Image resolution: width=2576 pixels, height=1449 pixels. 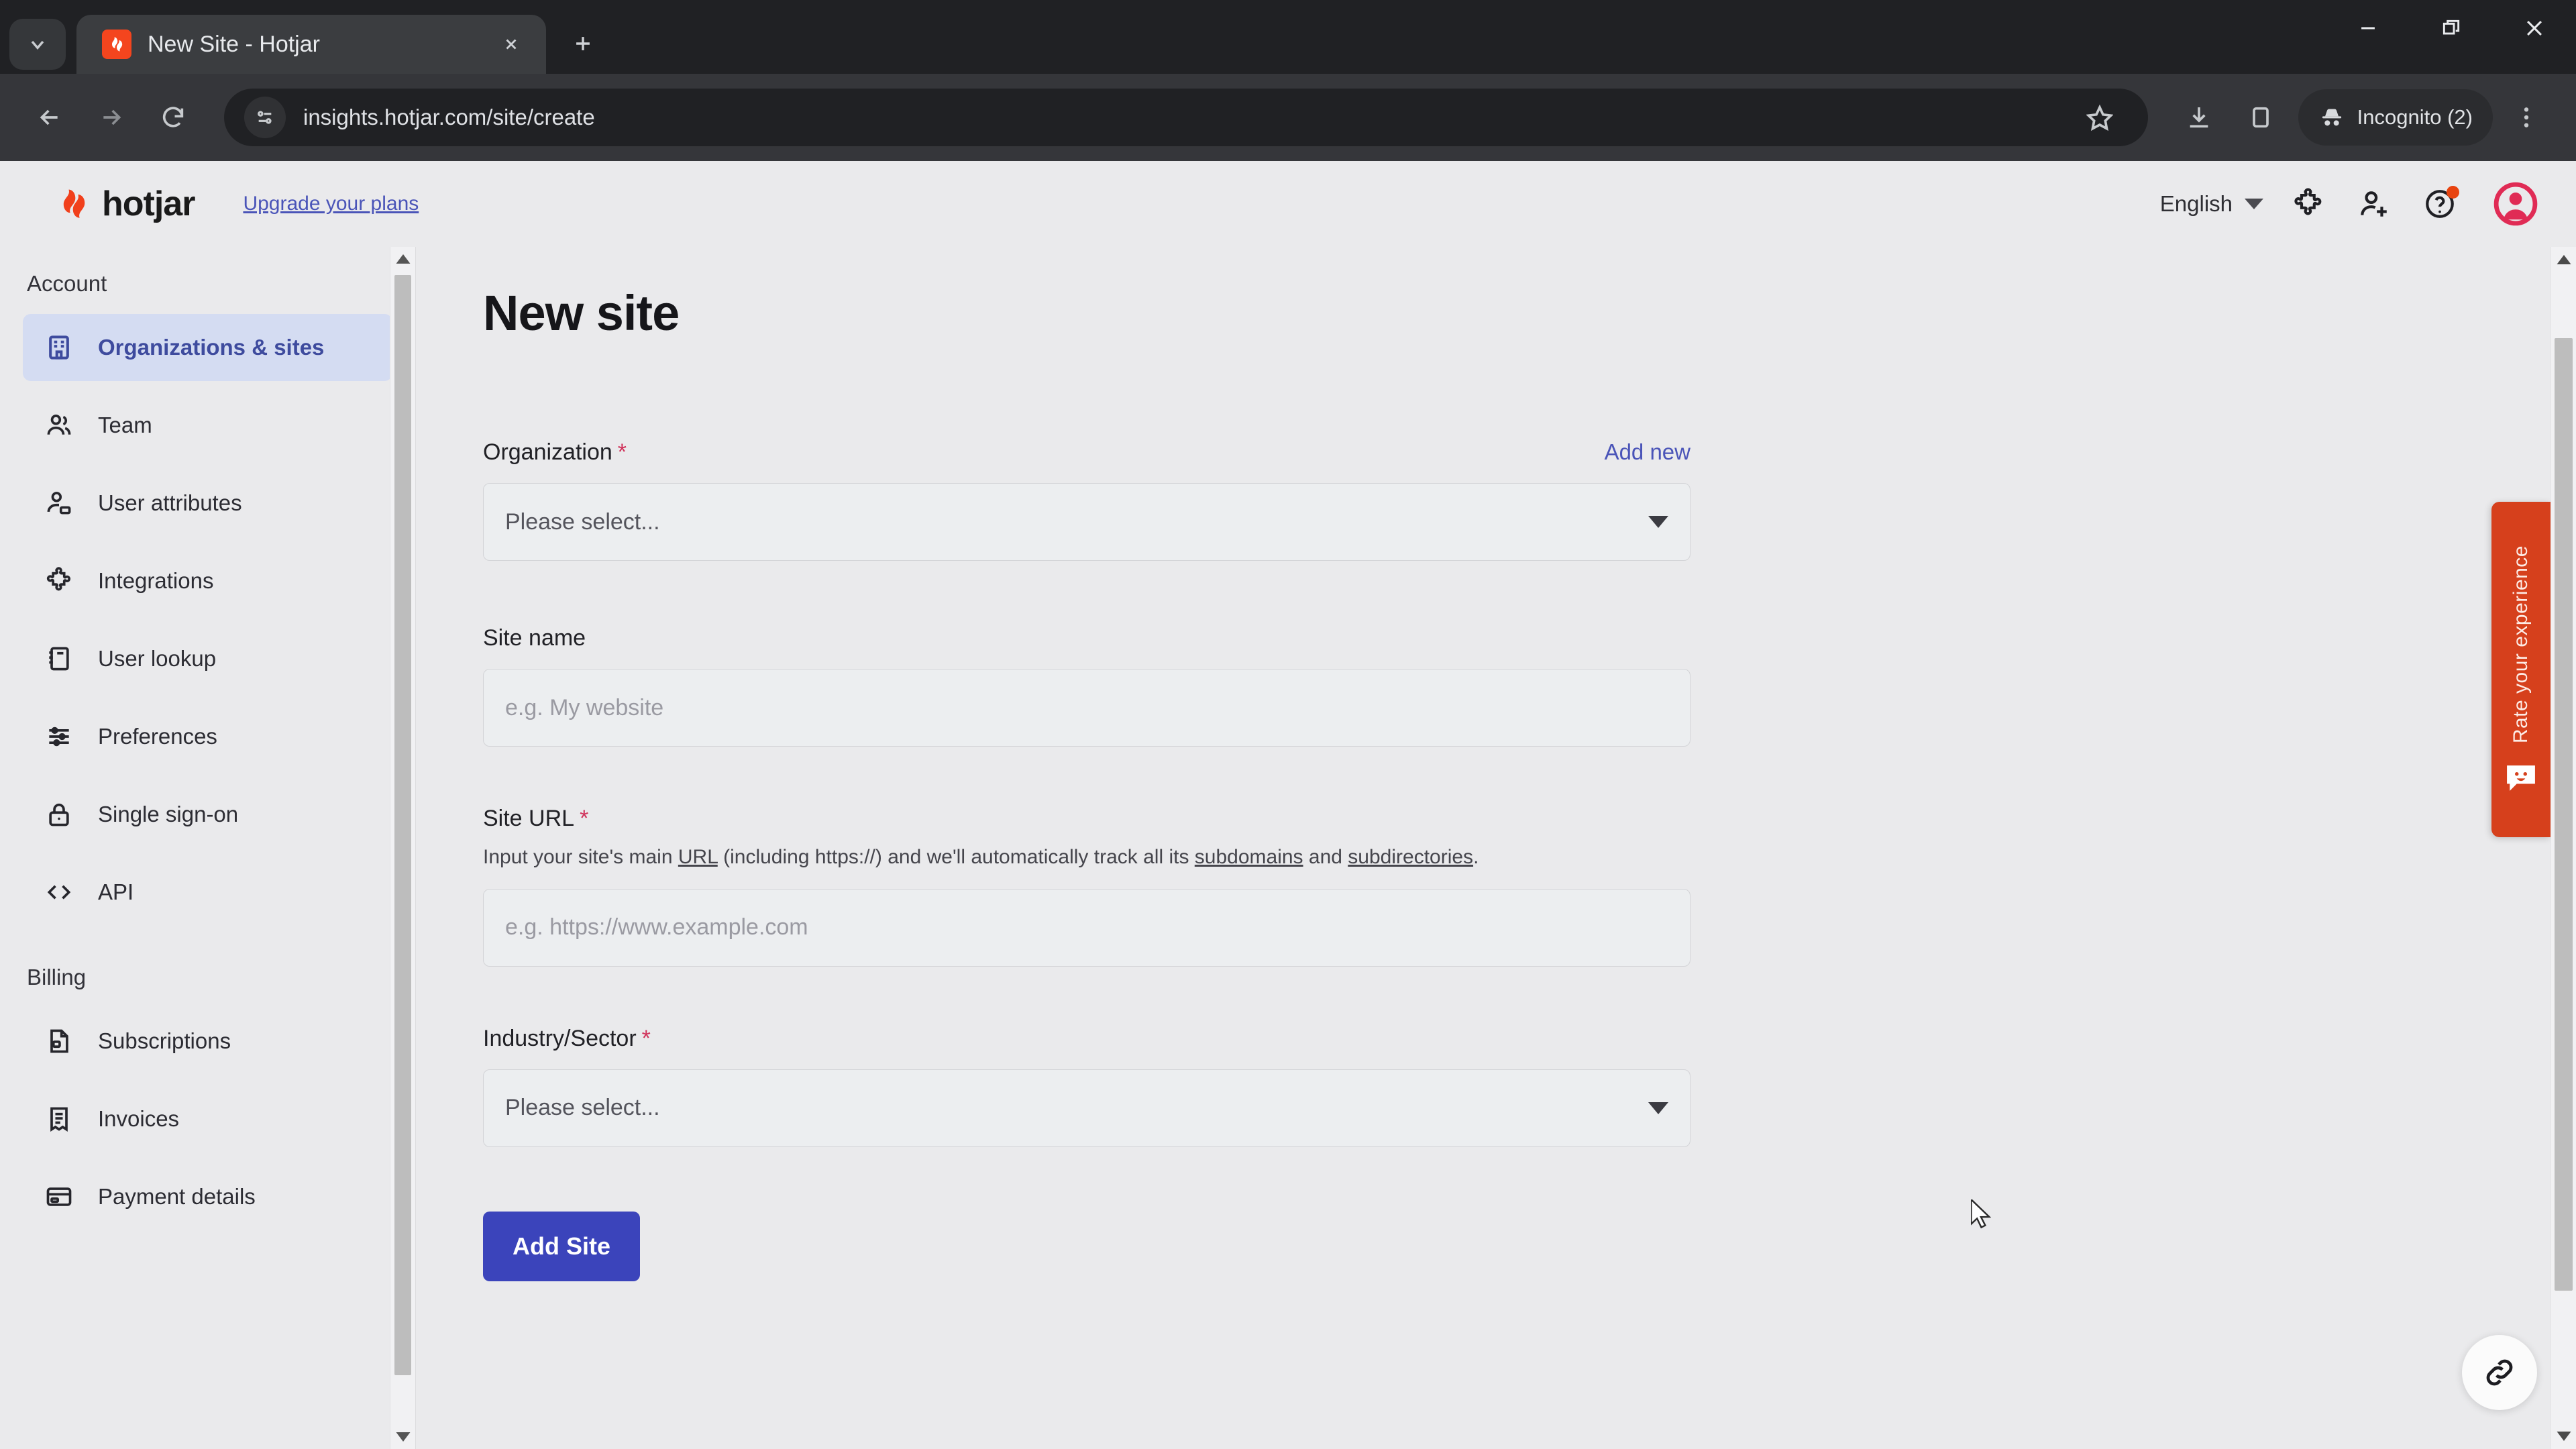 I want to click on sidebar-scroll-up-button, so click(x=402, y=259).